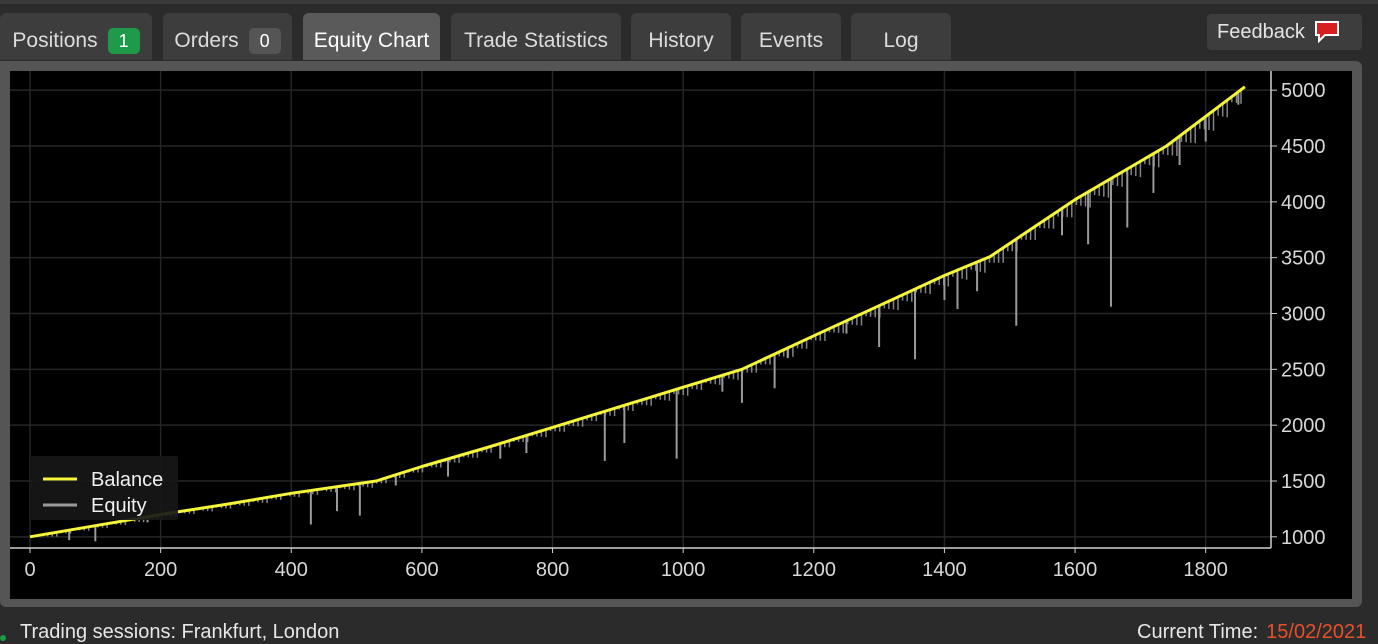  I want to click on x-tick-label: 0, so click(29, 570).